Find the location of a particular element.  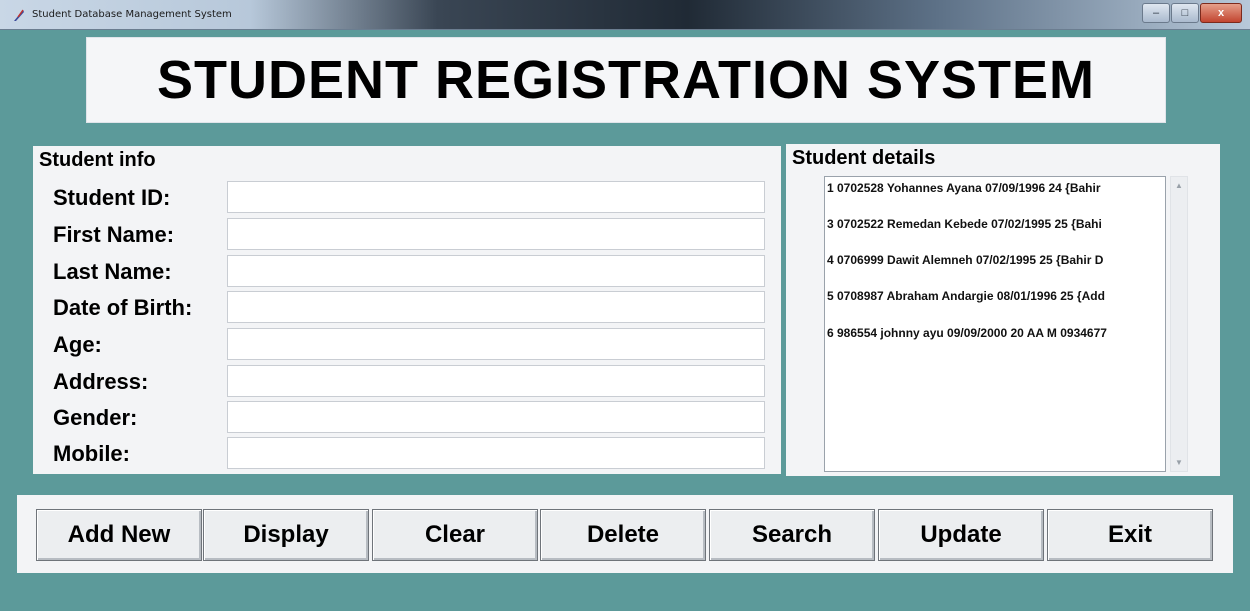

banner: STUDENT REGISTRATION SYSTEM is located at coordinates (626, 80).